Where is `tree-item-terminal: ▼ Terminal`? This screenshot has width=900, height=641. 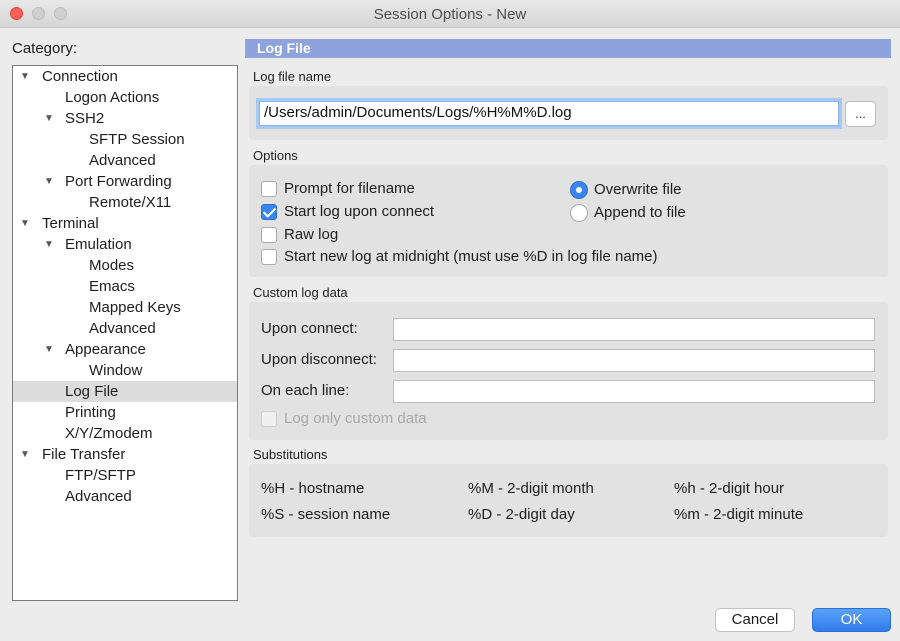 tree-item-terminal: ▼ Terminal is located at coordinates (125, 223).